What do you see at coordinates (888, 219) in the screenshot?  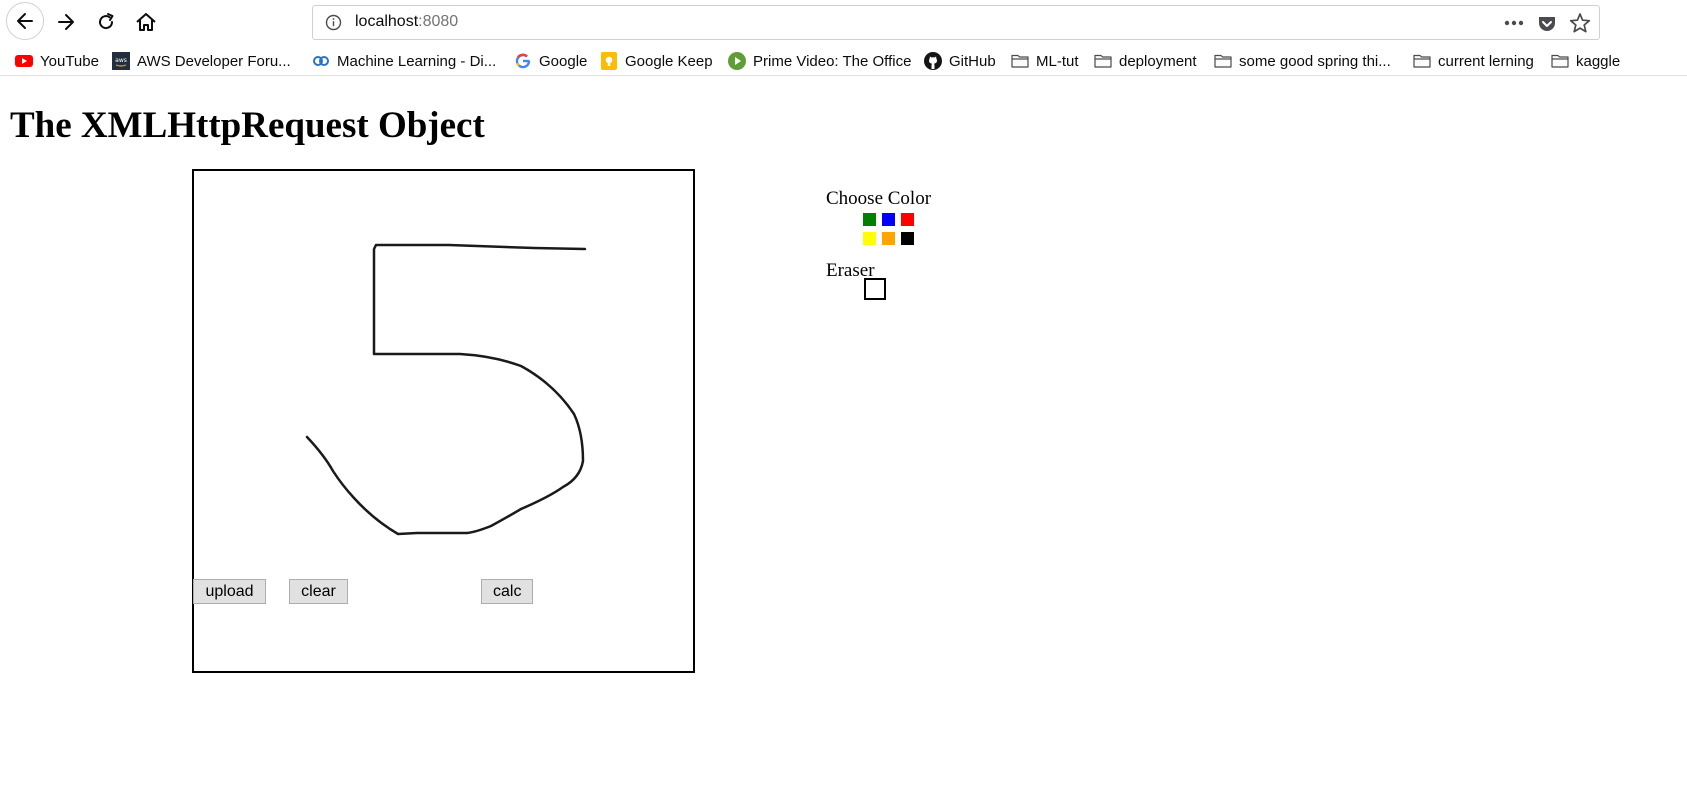 I see `color-swatch-blue` at bounding box center [888, 219].